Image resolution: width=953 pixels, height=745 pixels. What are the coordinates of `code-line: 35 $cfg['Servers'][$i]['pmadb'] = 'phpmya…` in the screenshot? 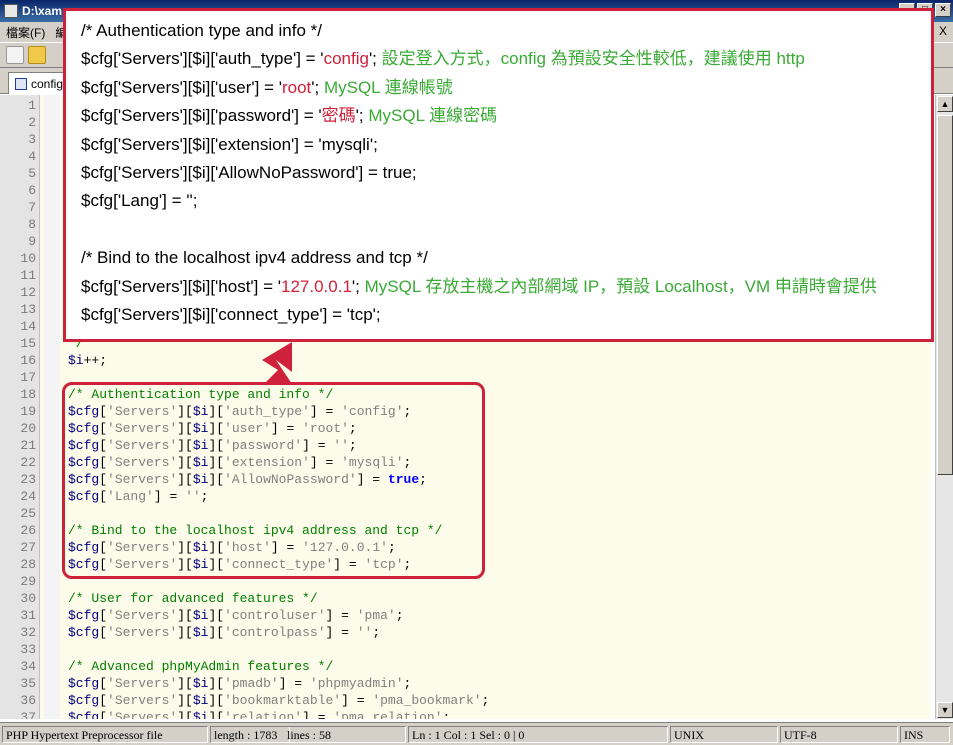 It's located at (465, 683).